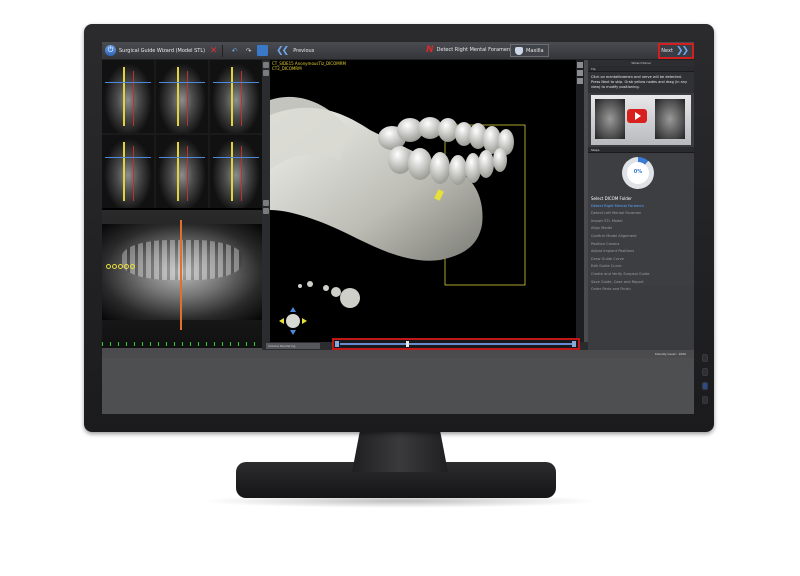 The height and width of the screenshot is (576, 800). I want to click on orientation-widget, so click(293, 321).